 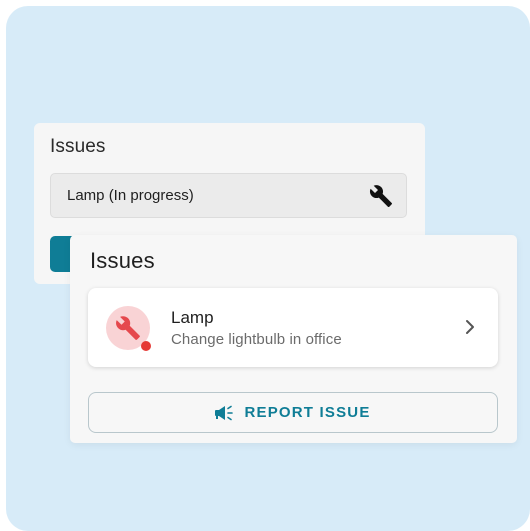 What do you see at coordinates (470, 327) in the screenshot?
I see `chevron-right-icon` at bounding box center [470, 327].